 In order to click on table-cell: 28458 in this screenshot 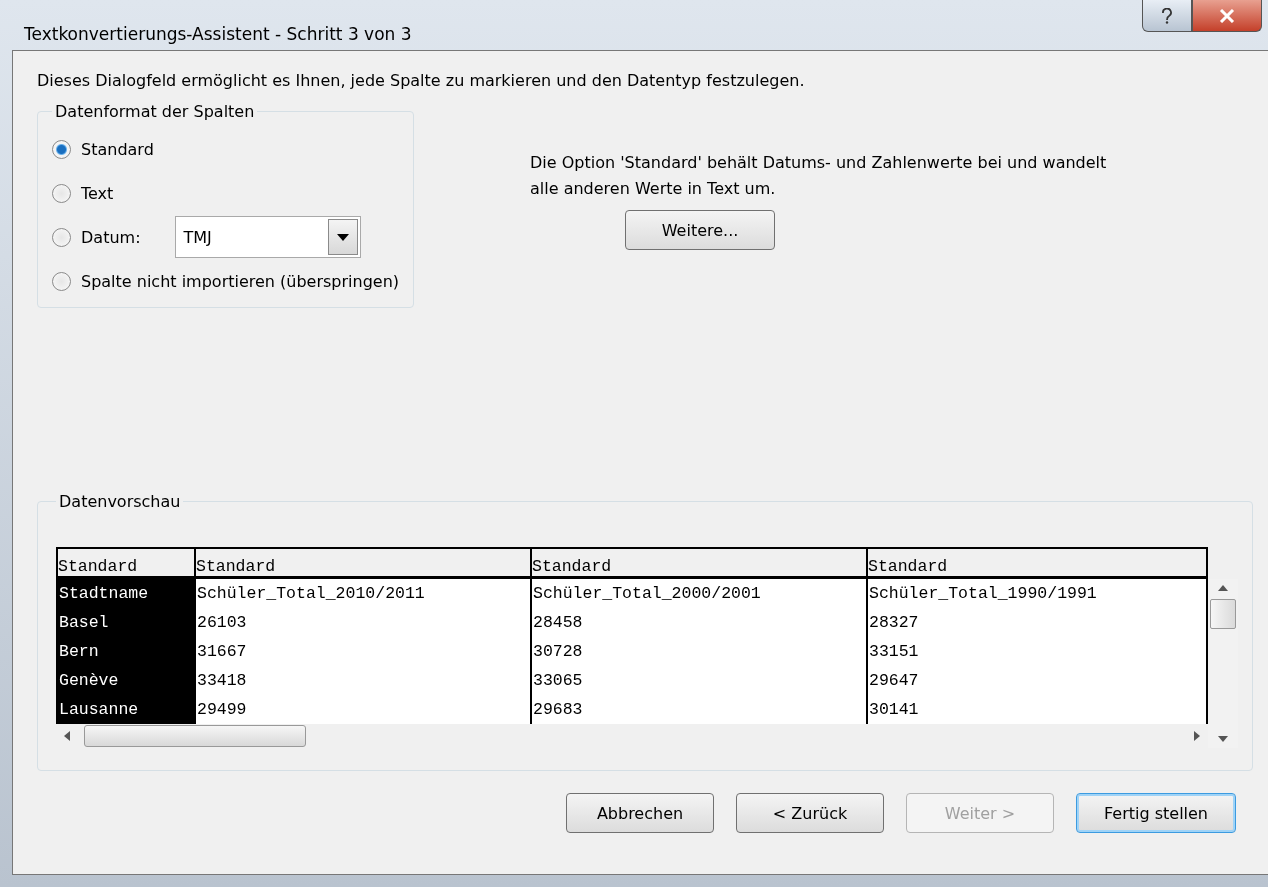, I will do `click(700, 622)`.